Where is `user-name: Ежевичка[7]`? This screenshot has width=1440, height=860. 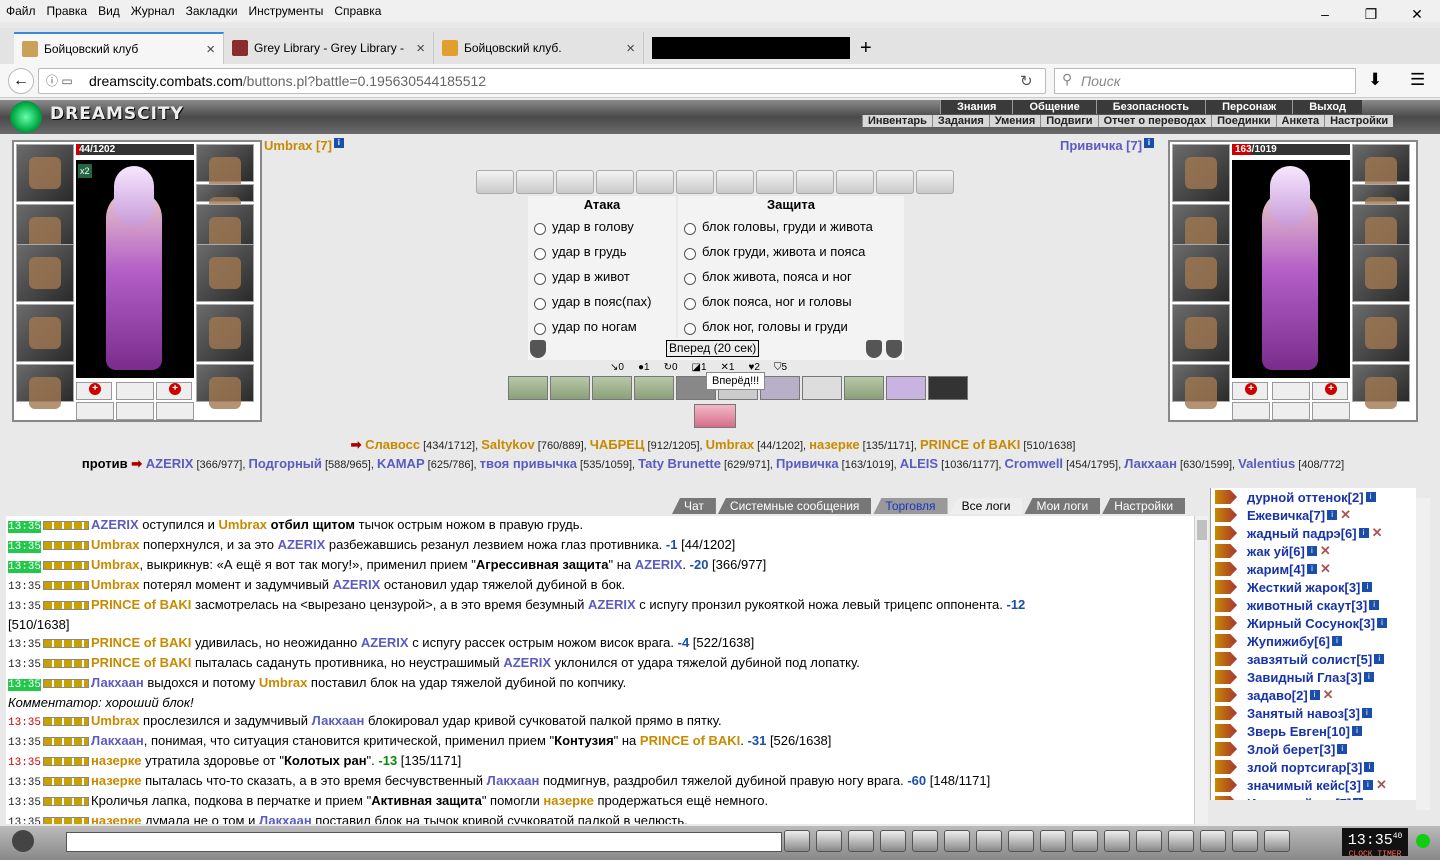
user-name: Ежевичка[7] is located at coordinates (1286, 515).